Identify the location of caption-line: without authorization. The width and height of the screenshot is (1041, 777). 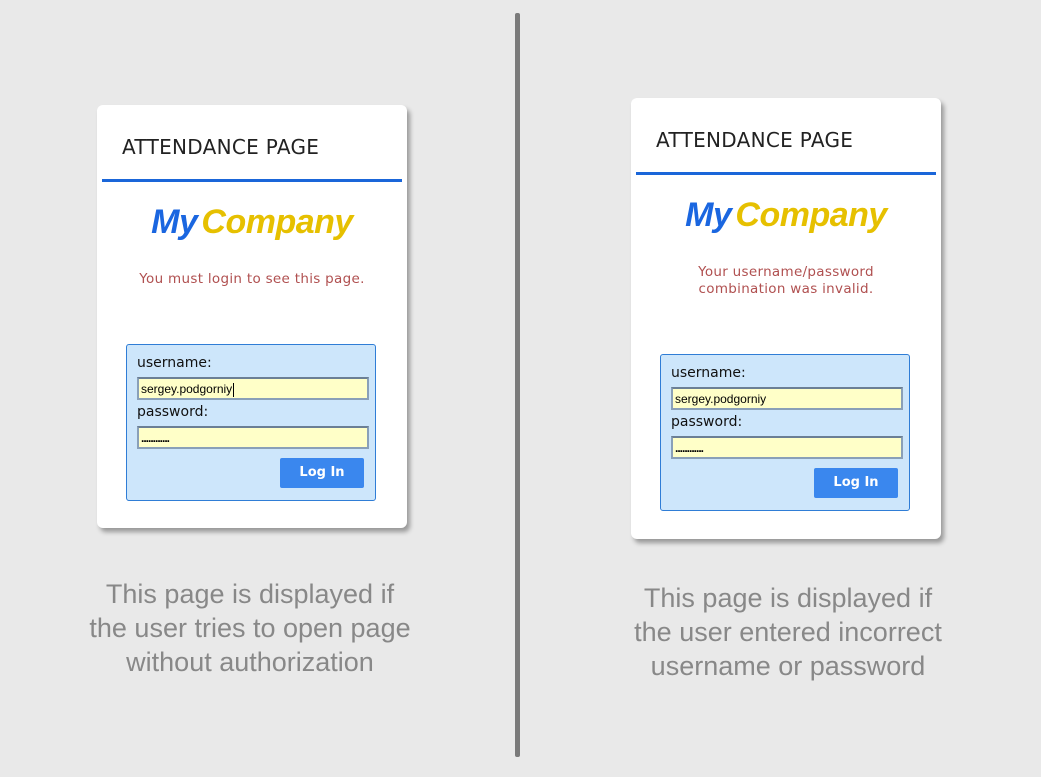
(250, 662).